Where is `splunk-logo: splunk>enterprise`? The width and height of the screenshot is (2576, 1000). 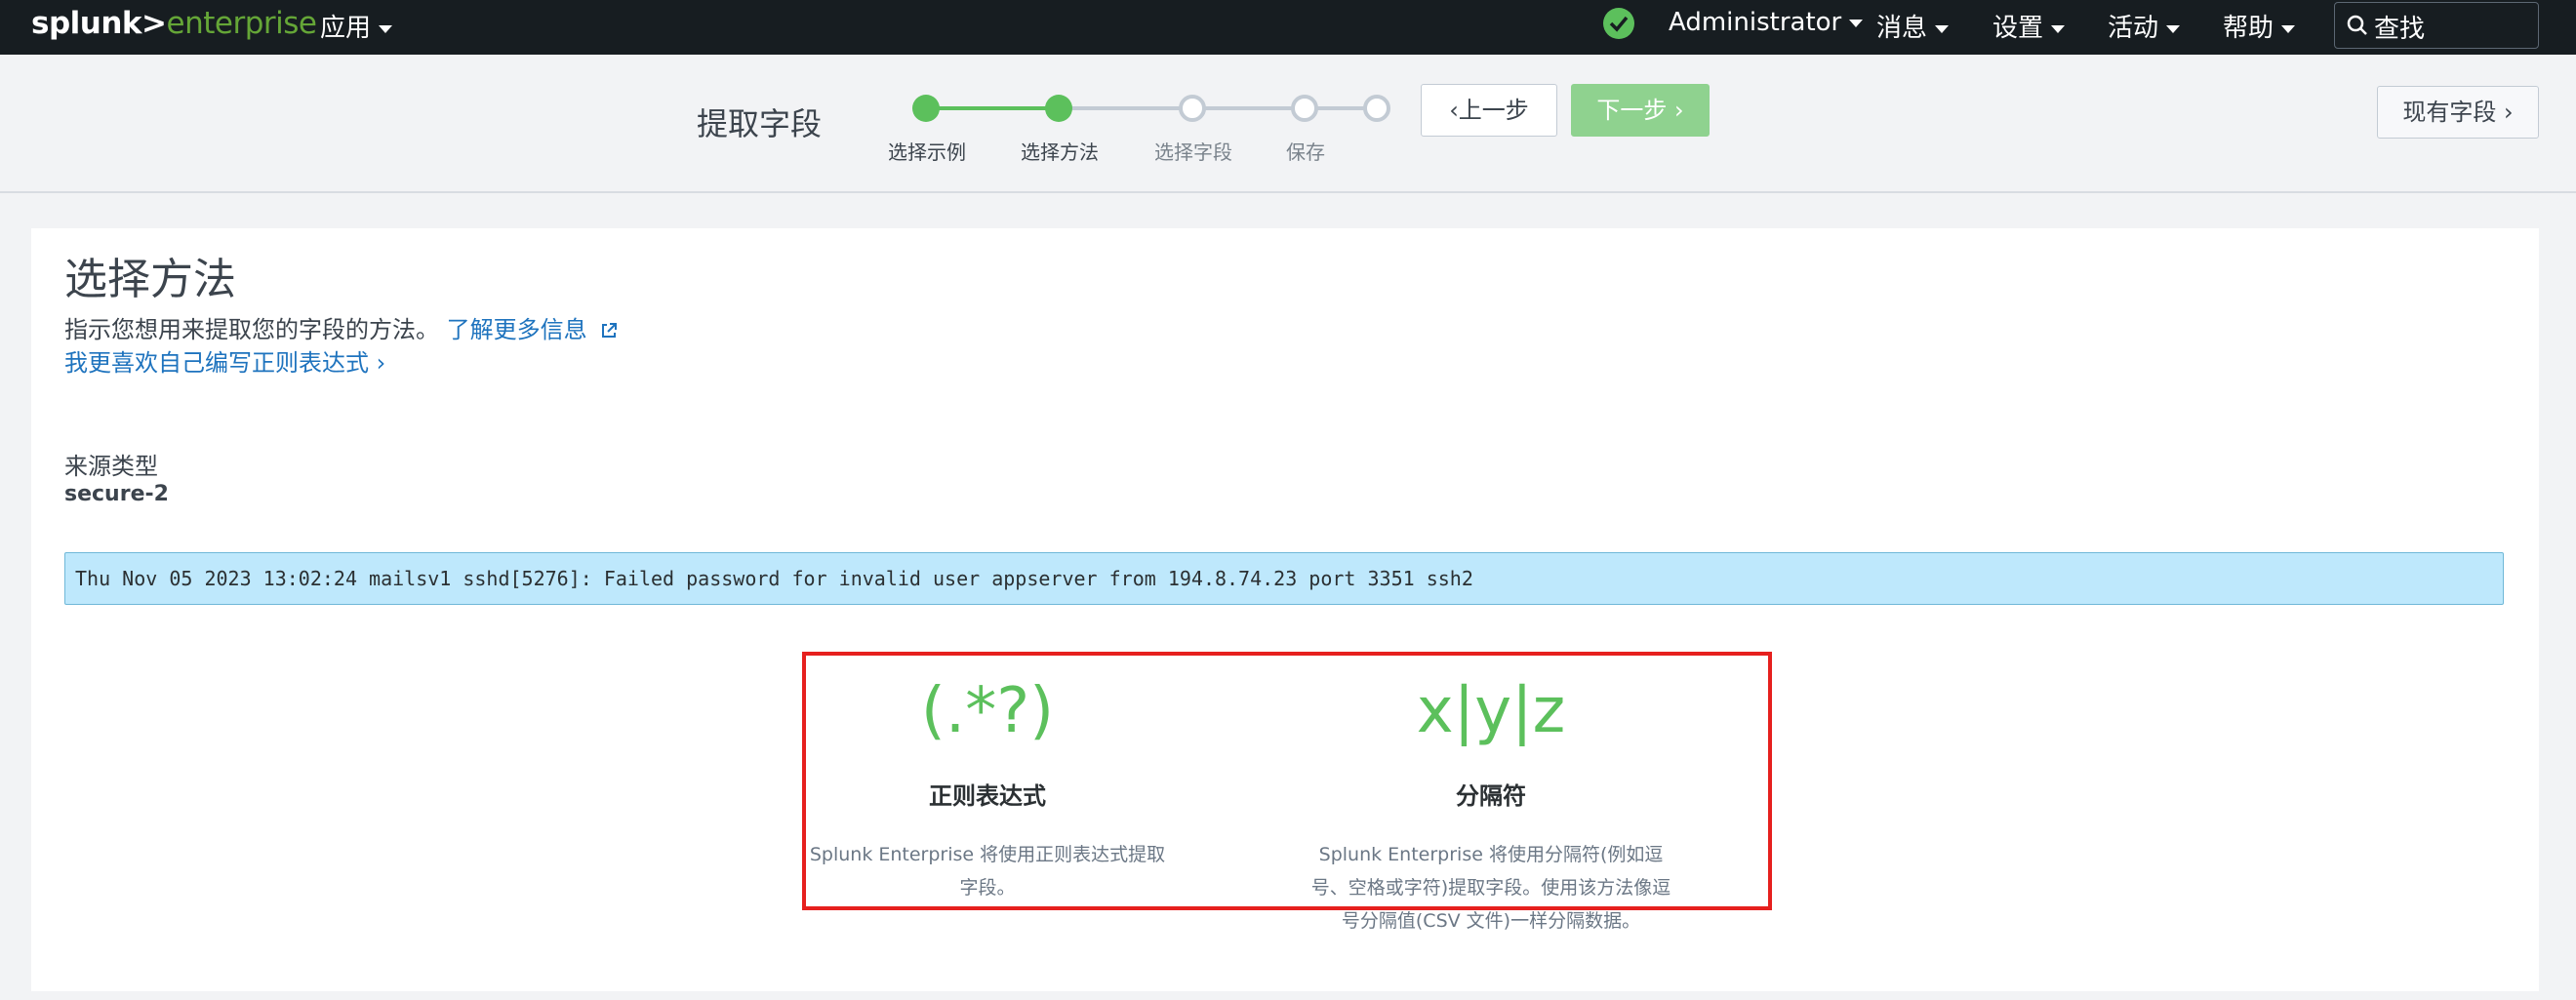
splunk-logo: splunk>enterprise is located at coordinates (174, 23).